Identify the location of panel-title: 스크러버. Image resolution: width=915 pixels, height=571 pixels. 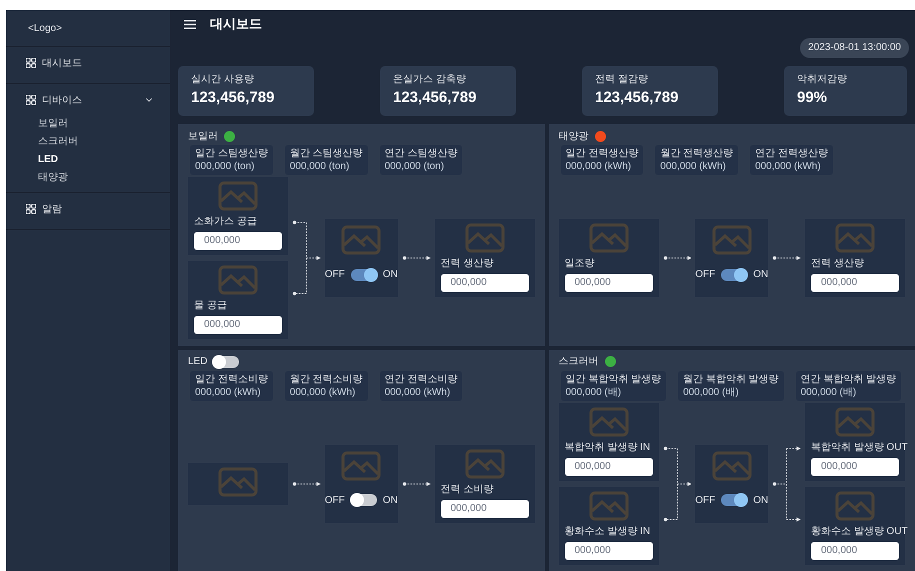
(578, 362).